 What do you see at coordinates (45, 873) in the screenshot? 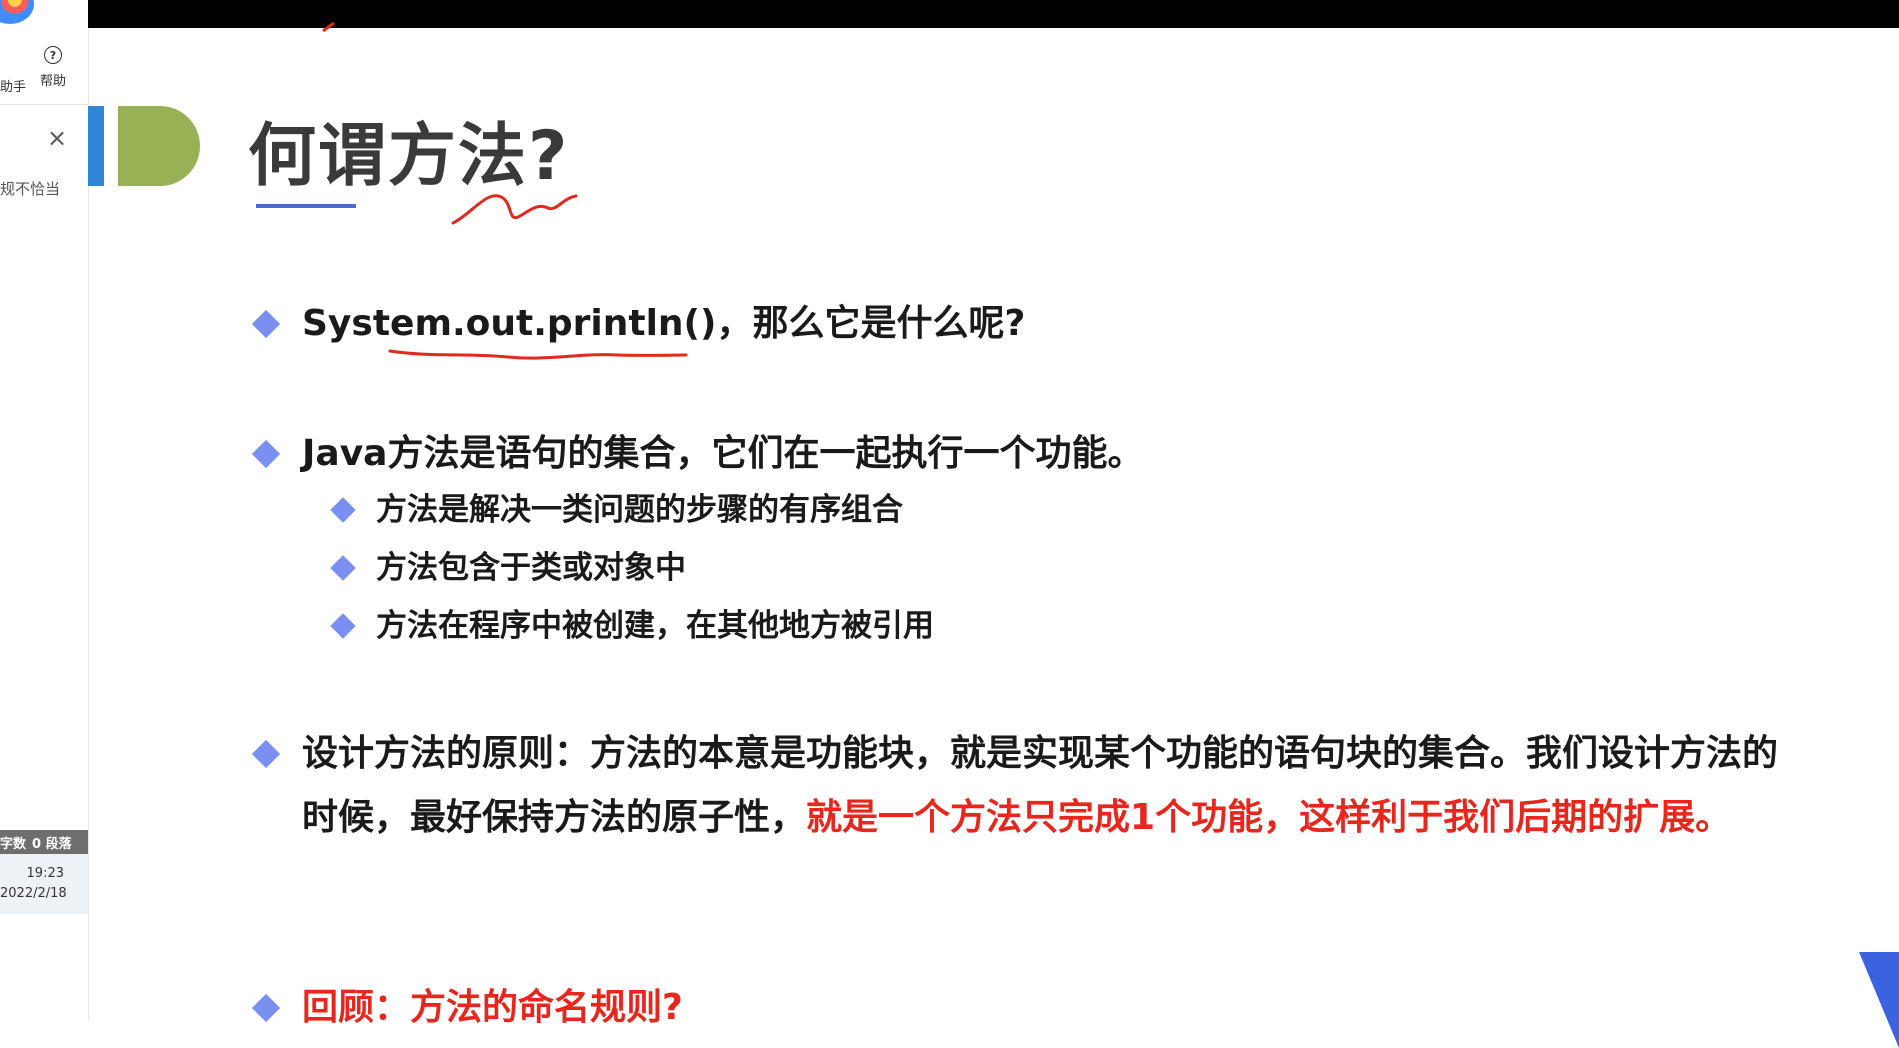
I see `clock-time: 19:23` at bounding box center [45, 873].